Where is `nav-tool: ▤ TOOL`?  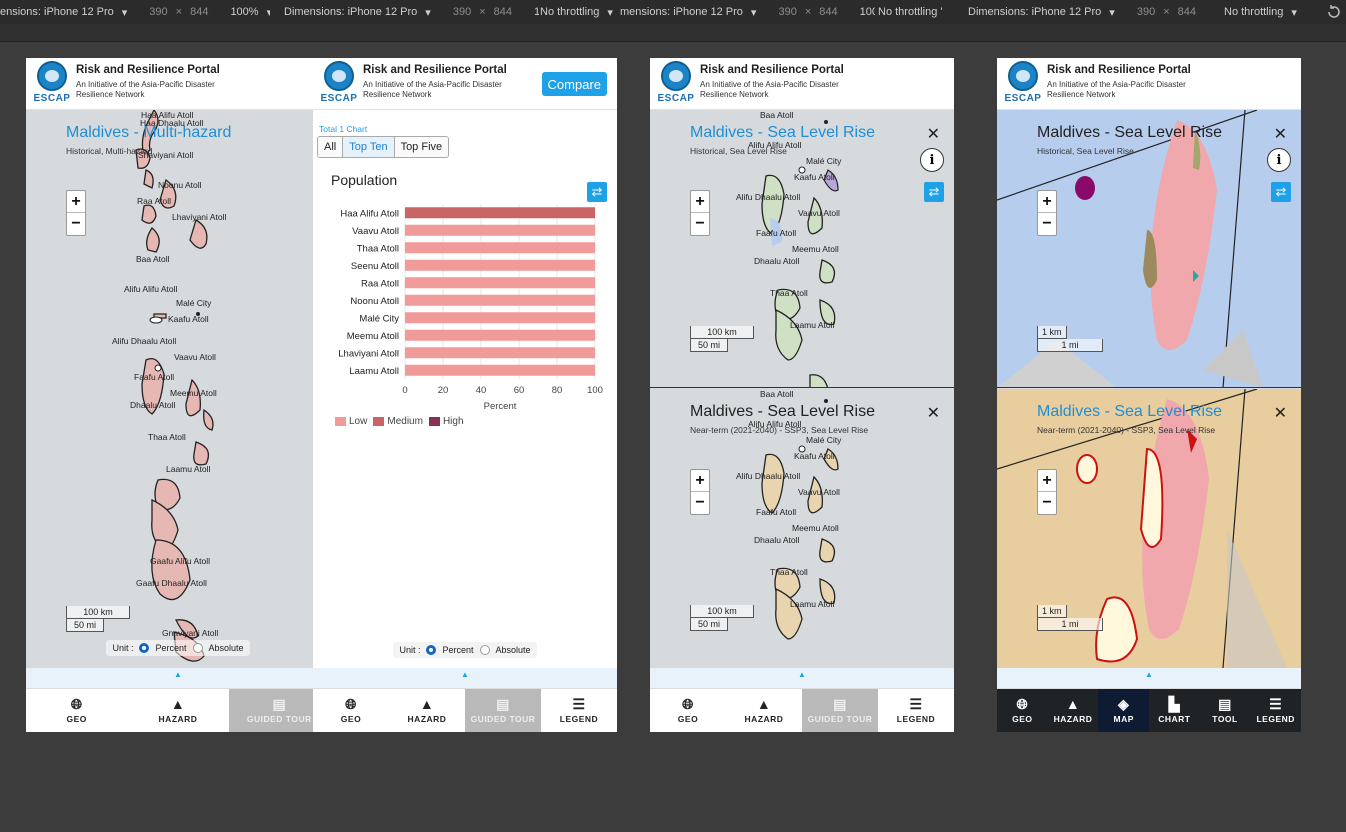
nav-tool: ▤ TOOL is located at coordinates (1225, 710).